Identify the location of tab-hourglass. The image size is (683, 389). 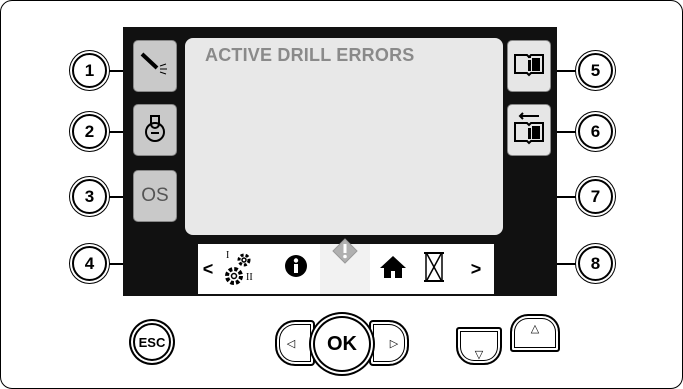
(434, 269).